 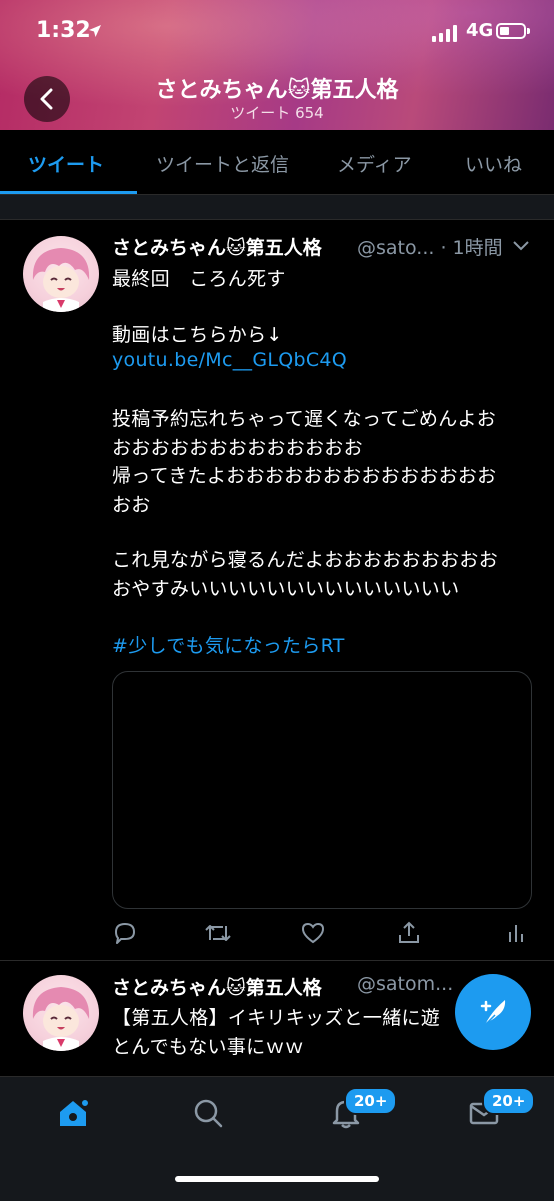 What do you see at coordinates (277, 960) in the screenshot?
I see `tweet-divider` at bounding box center [277, 960].